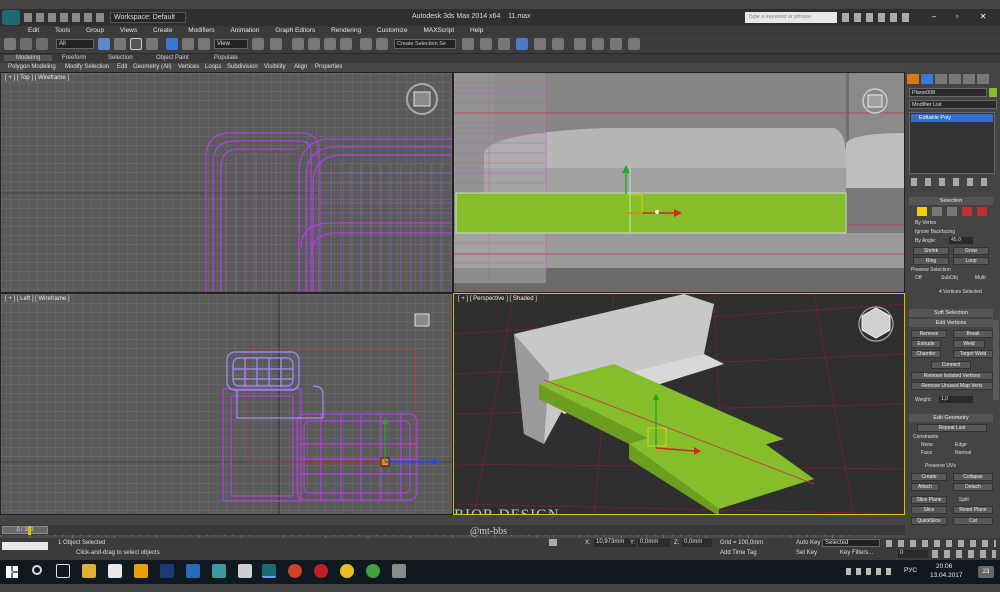 This screenshot has width=1000, height=592. I want to click on grow-button: Grow, so click(971, 251).